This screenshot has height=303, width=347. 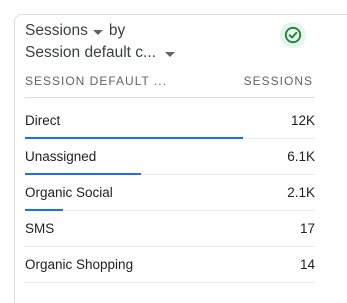 I want to click on table-row: Organic Social 2.1K, so click(x=170, y=193).